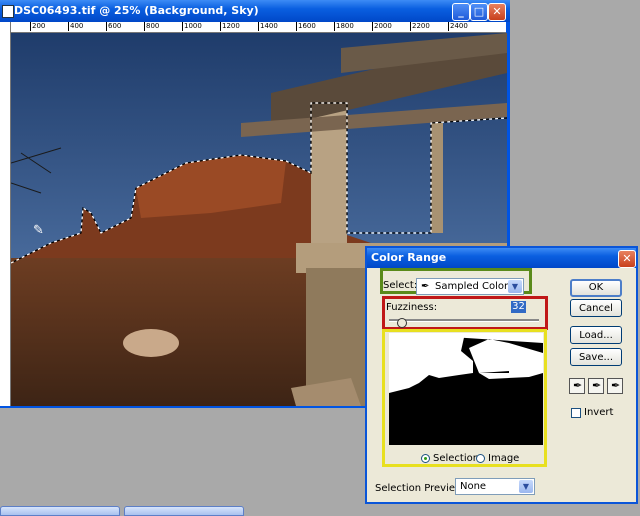 The image size is (640, 516). Describe the element at coordinates (518, 307) in the screenshot. I see `fuzziness-value: 32` at that location.